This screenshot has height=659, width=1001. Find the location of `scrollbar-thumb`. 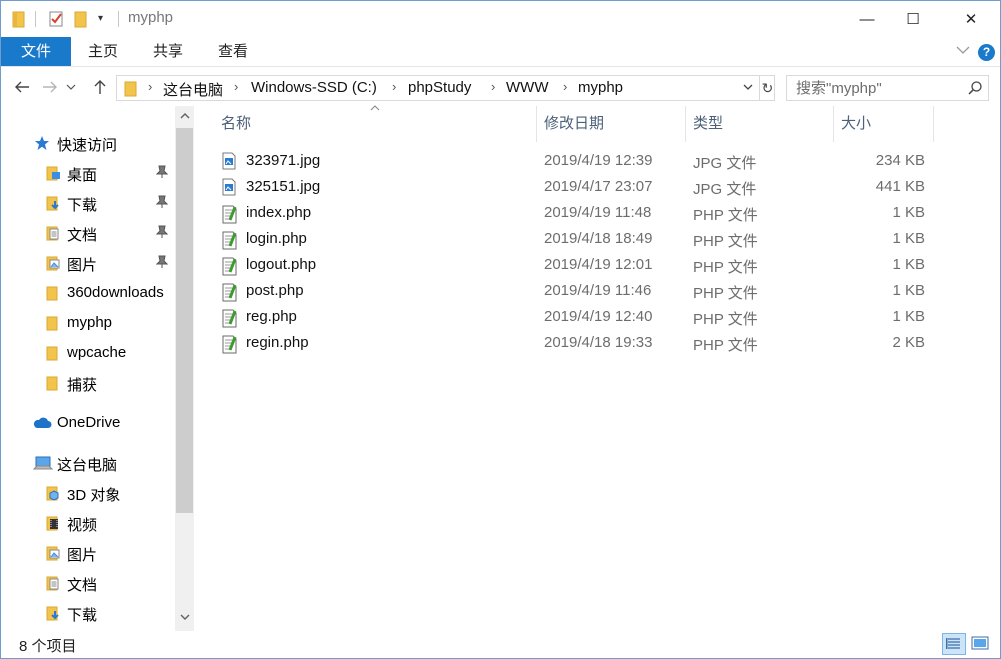

scrollbar-thumb is located at coordinates (184, 320).